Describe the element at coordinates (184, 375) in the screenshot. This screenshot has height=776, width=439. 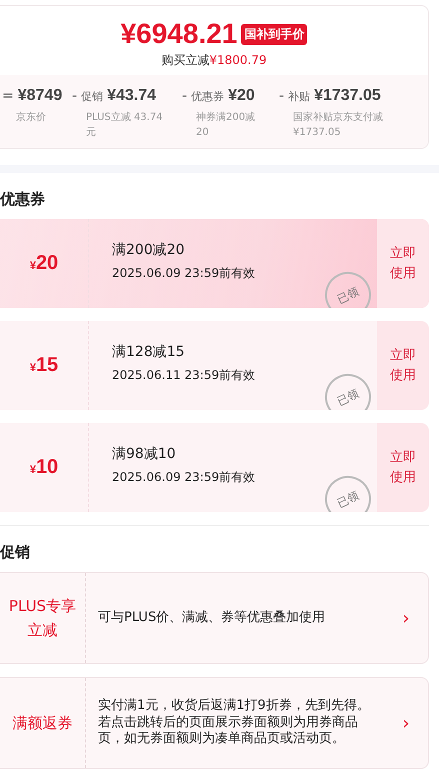
I see `coupon-validity: 2025.06.11 23:59前有效` at that location.